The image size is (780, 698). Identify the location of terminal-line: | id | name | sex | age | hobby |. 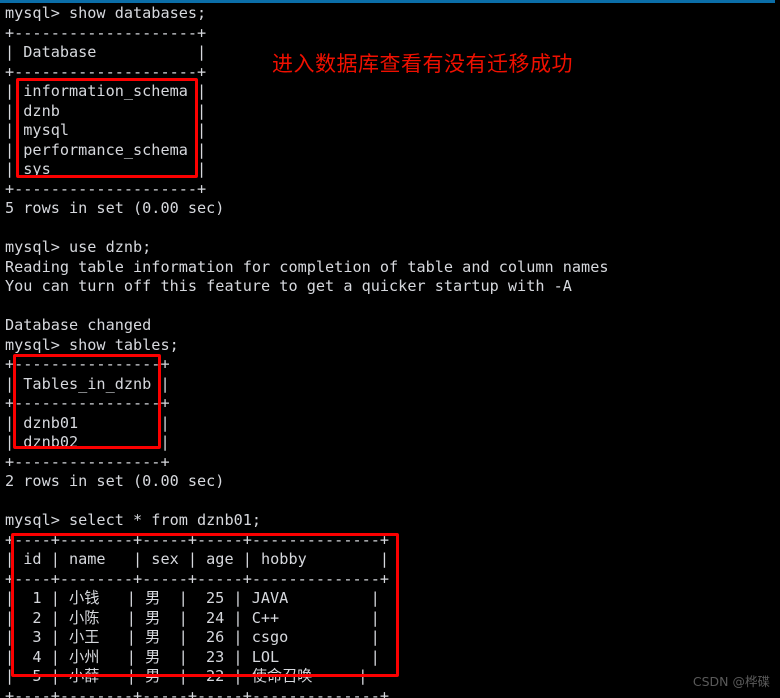
(197, 559).